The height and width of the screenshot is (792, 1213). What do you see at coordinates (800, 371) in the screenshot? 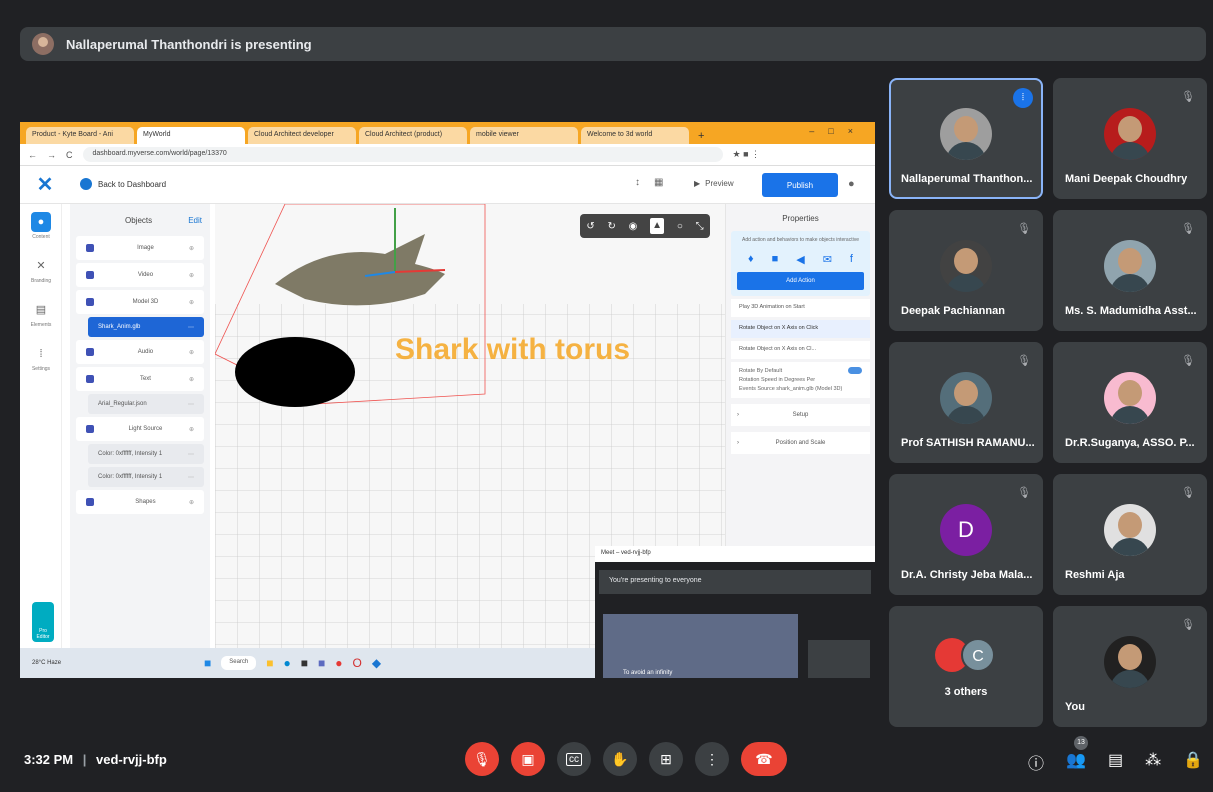
I see `setting-line: Rotate By Default` at bounding box center [800, 371].